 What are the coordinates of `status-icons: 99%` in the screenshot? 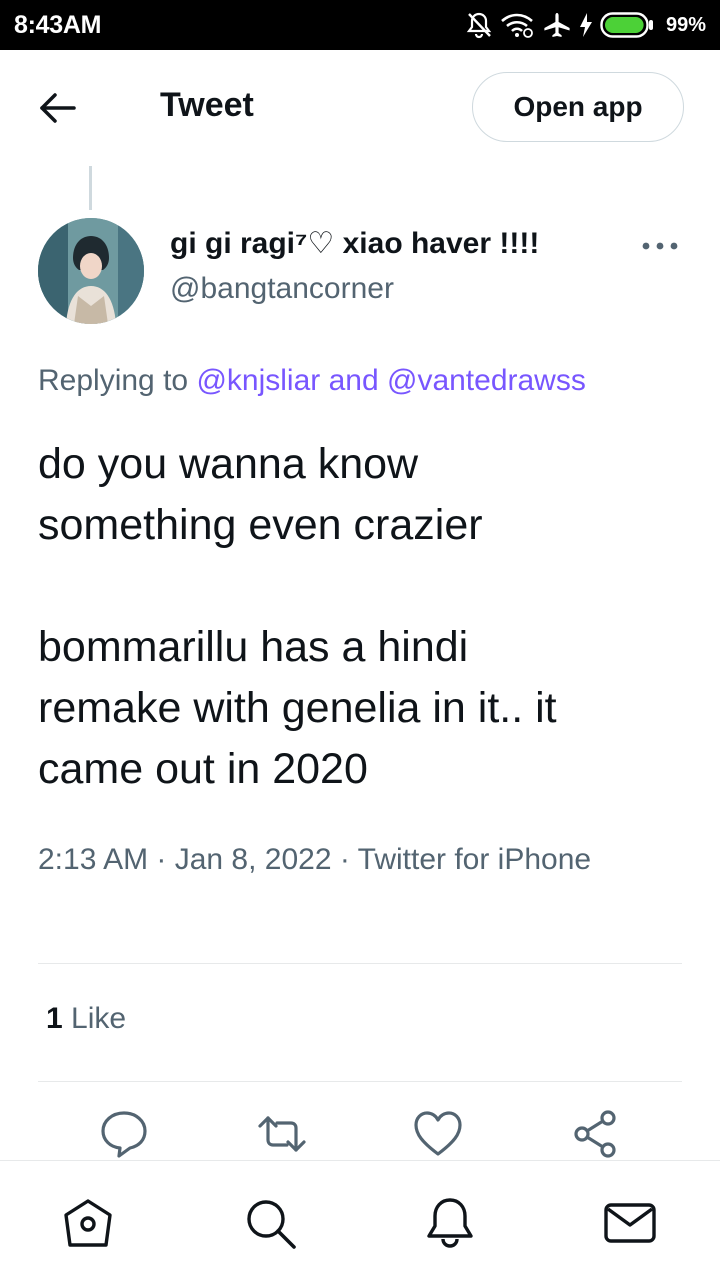 It's located at (586, 25).